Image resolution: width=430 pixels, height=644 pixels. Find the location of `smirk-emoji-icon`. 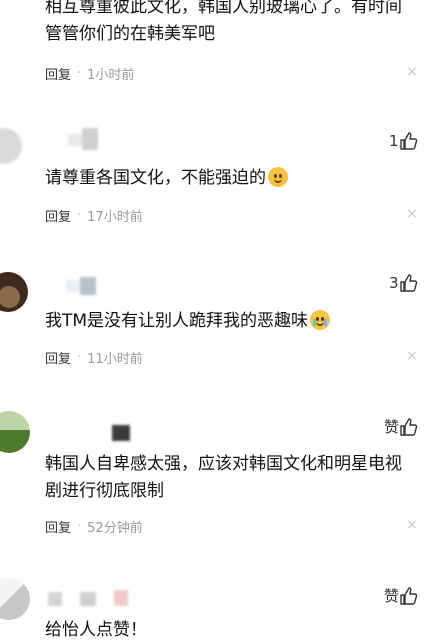

smirk-emoji-icon is located at coordinates (278, 177).